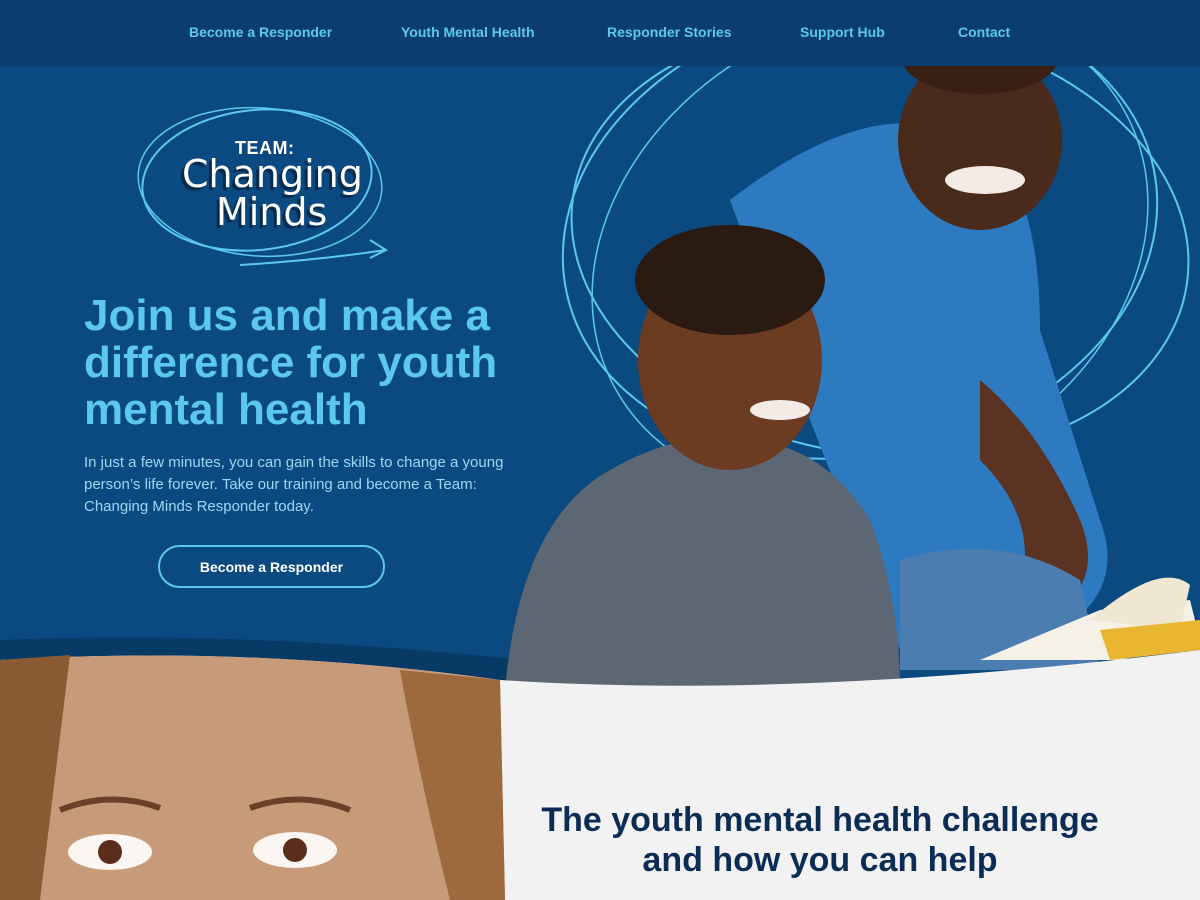 Image resolution: width=1200 pixels, height=900 pixels. What do you see at coordinates (842, 32) in the screenshot?
I see `nav-support-hub: Support Hub` at bounding box center [842, 32].